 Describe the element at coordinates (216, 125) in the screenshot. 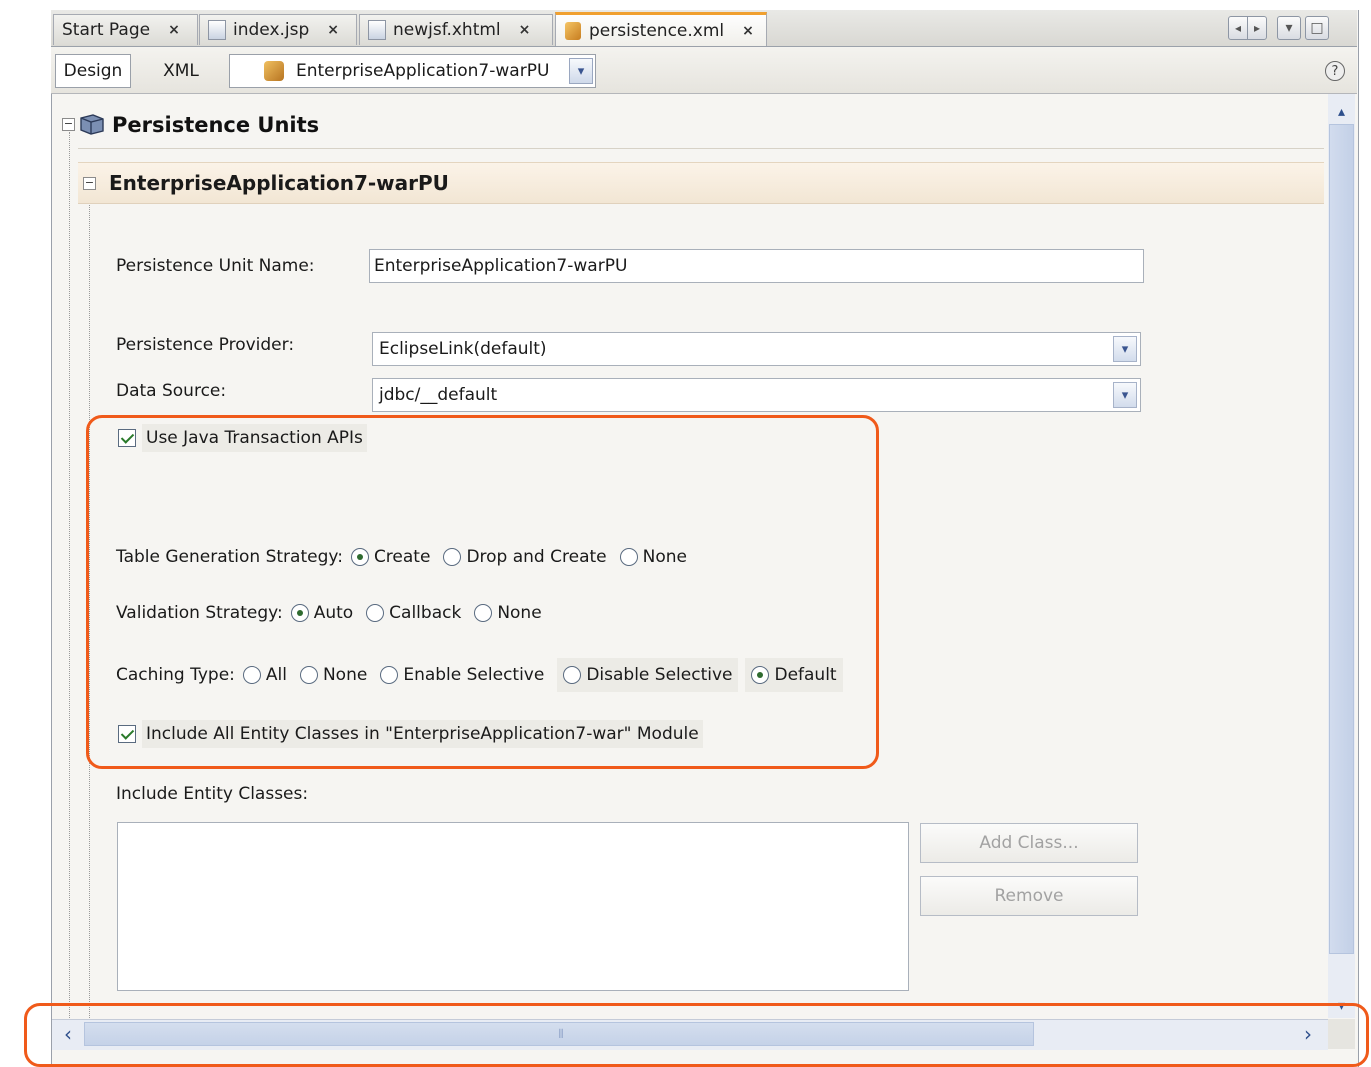

I see `section-title: Persistence Units` at that location.